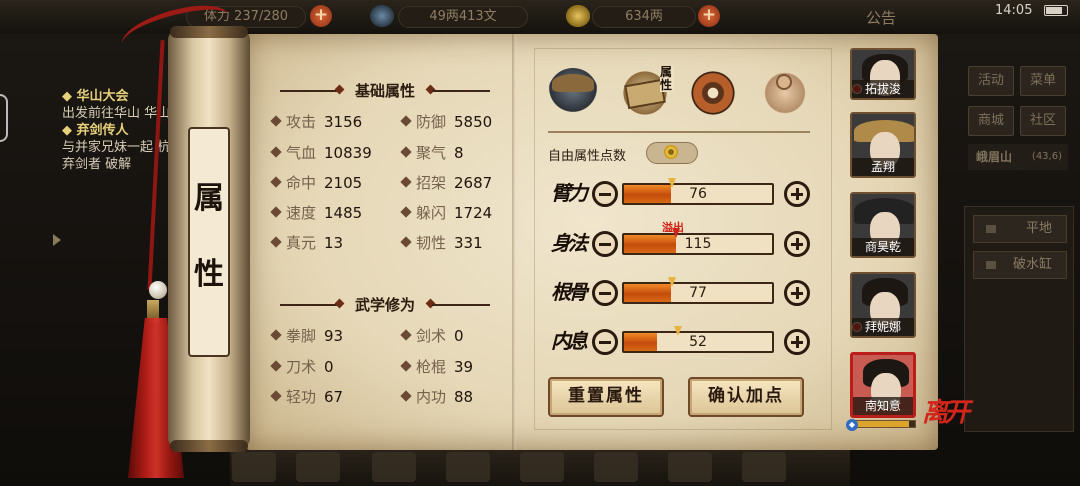 Image resolution: width=1080 pixels, height=486 pixels. What do you see at coordinates (1032, 264) in the screenshot?
I see `terrain-label: 破水缸` at bounding box center [1032, 264].